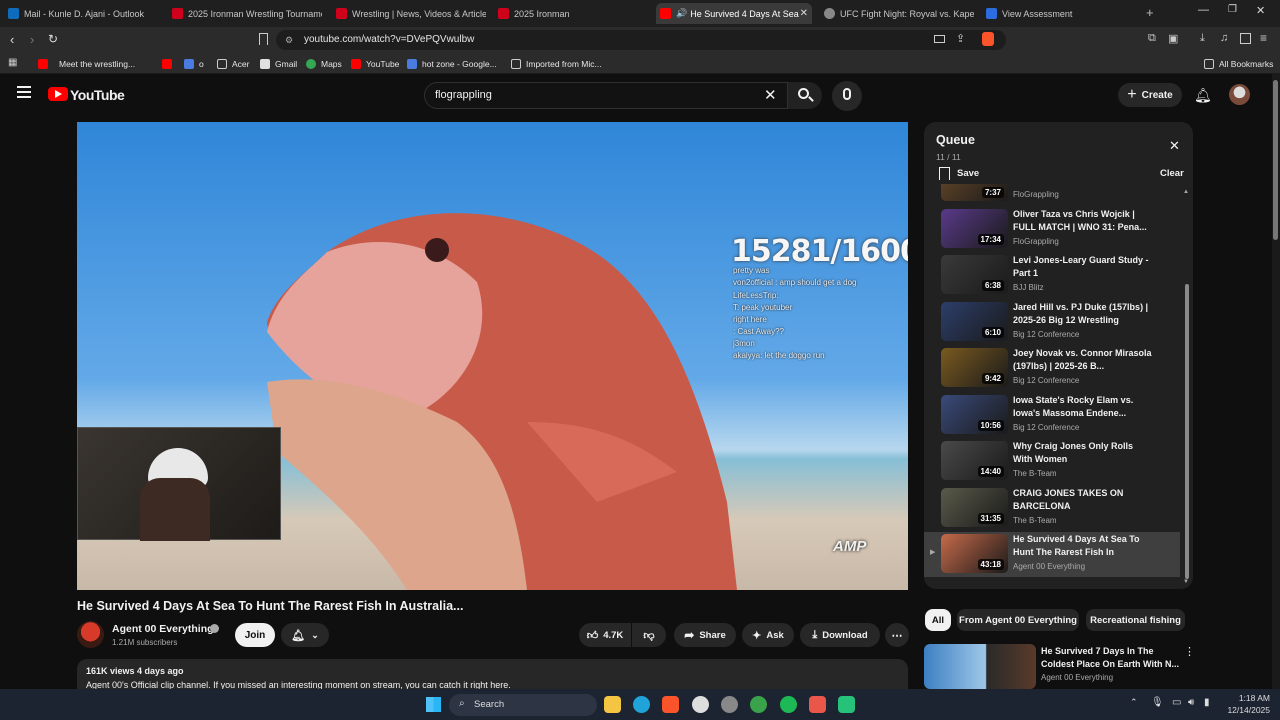 The height and width of the screenshot is (720, 1280). What do you see at coordinates (1238, 63) in the screenshot?
I see `all-bookmarks: All Bookmarks` at bounding box center [1238, 63].